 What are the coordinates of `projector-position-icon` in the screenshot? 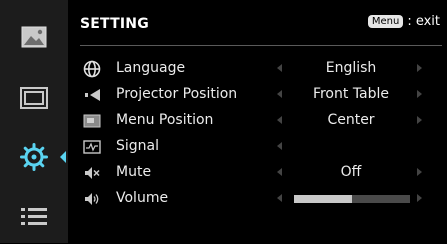 It's located at (92, 95).